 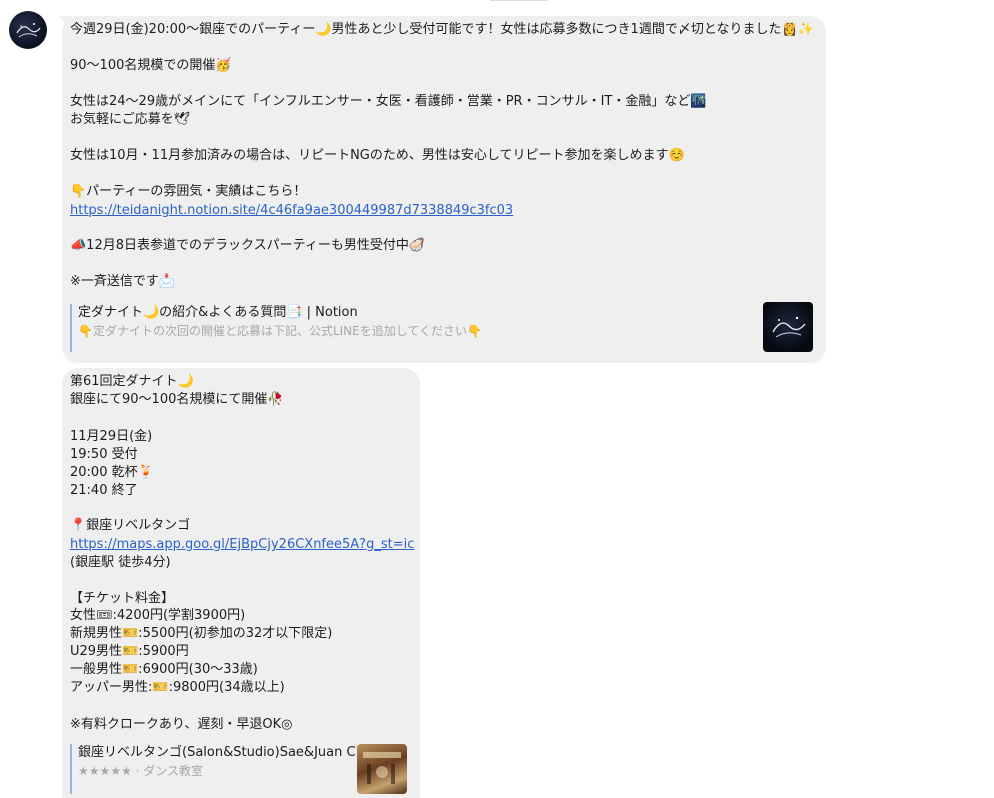 I want to click on message-text: 【チケット料金】, so click(x=122, y=598).